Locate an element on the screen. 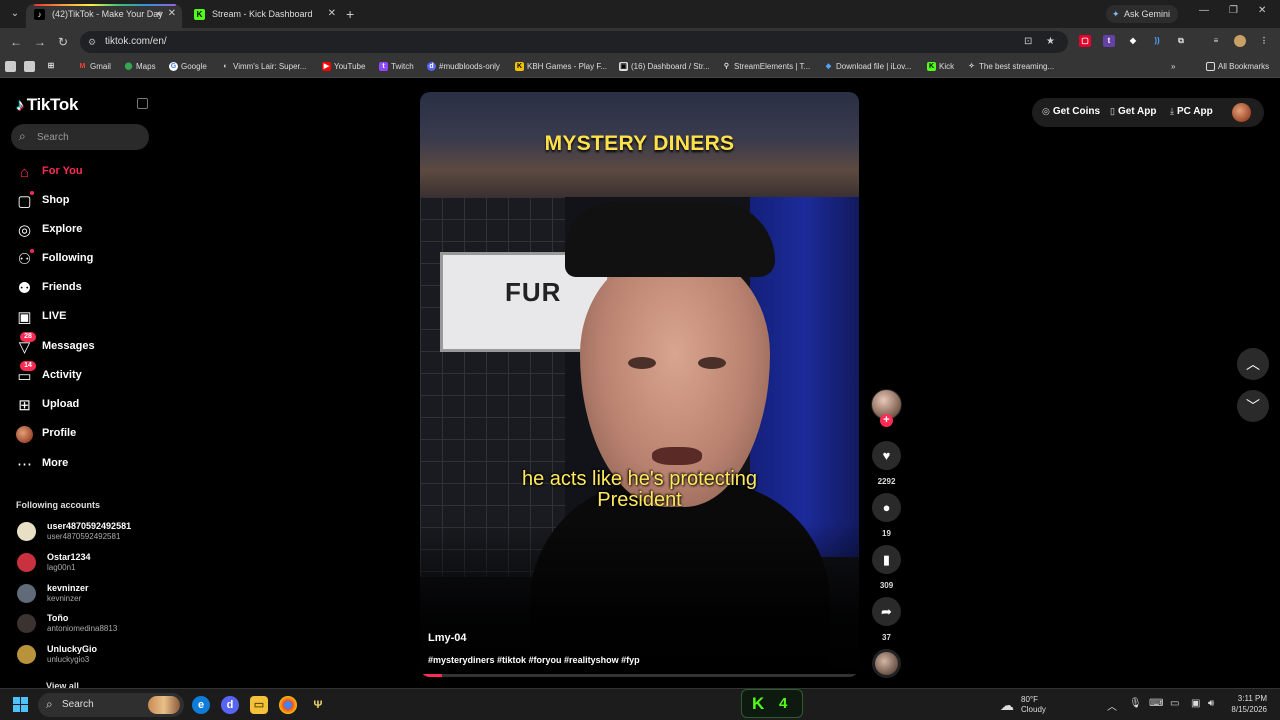  nav-profile: Profile is located at coordinates (86, 435).